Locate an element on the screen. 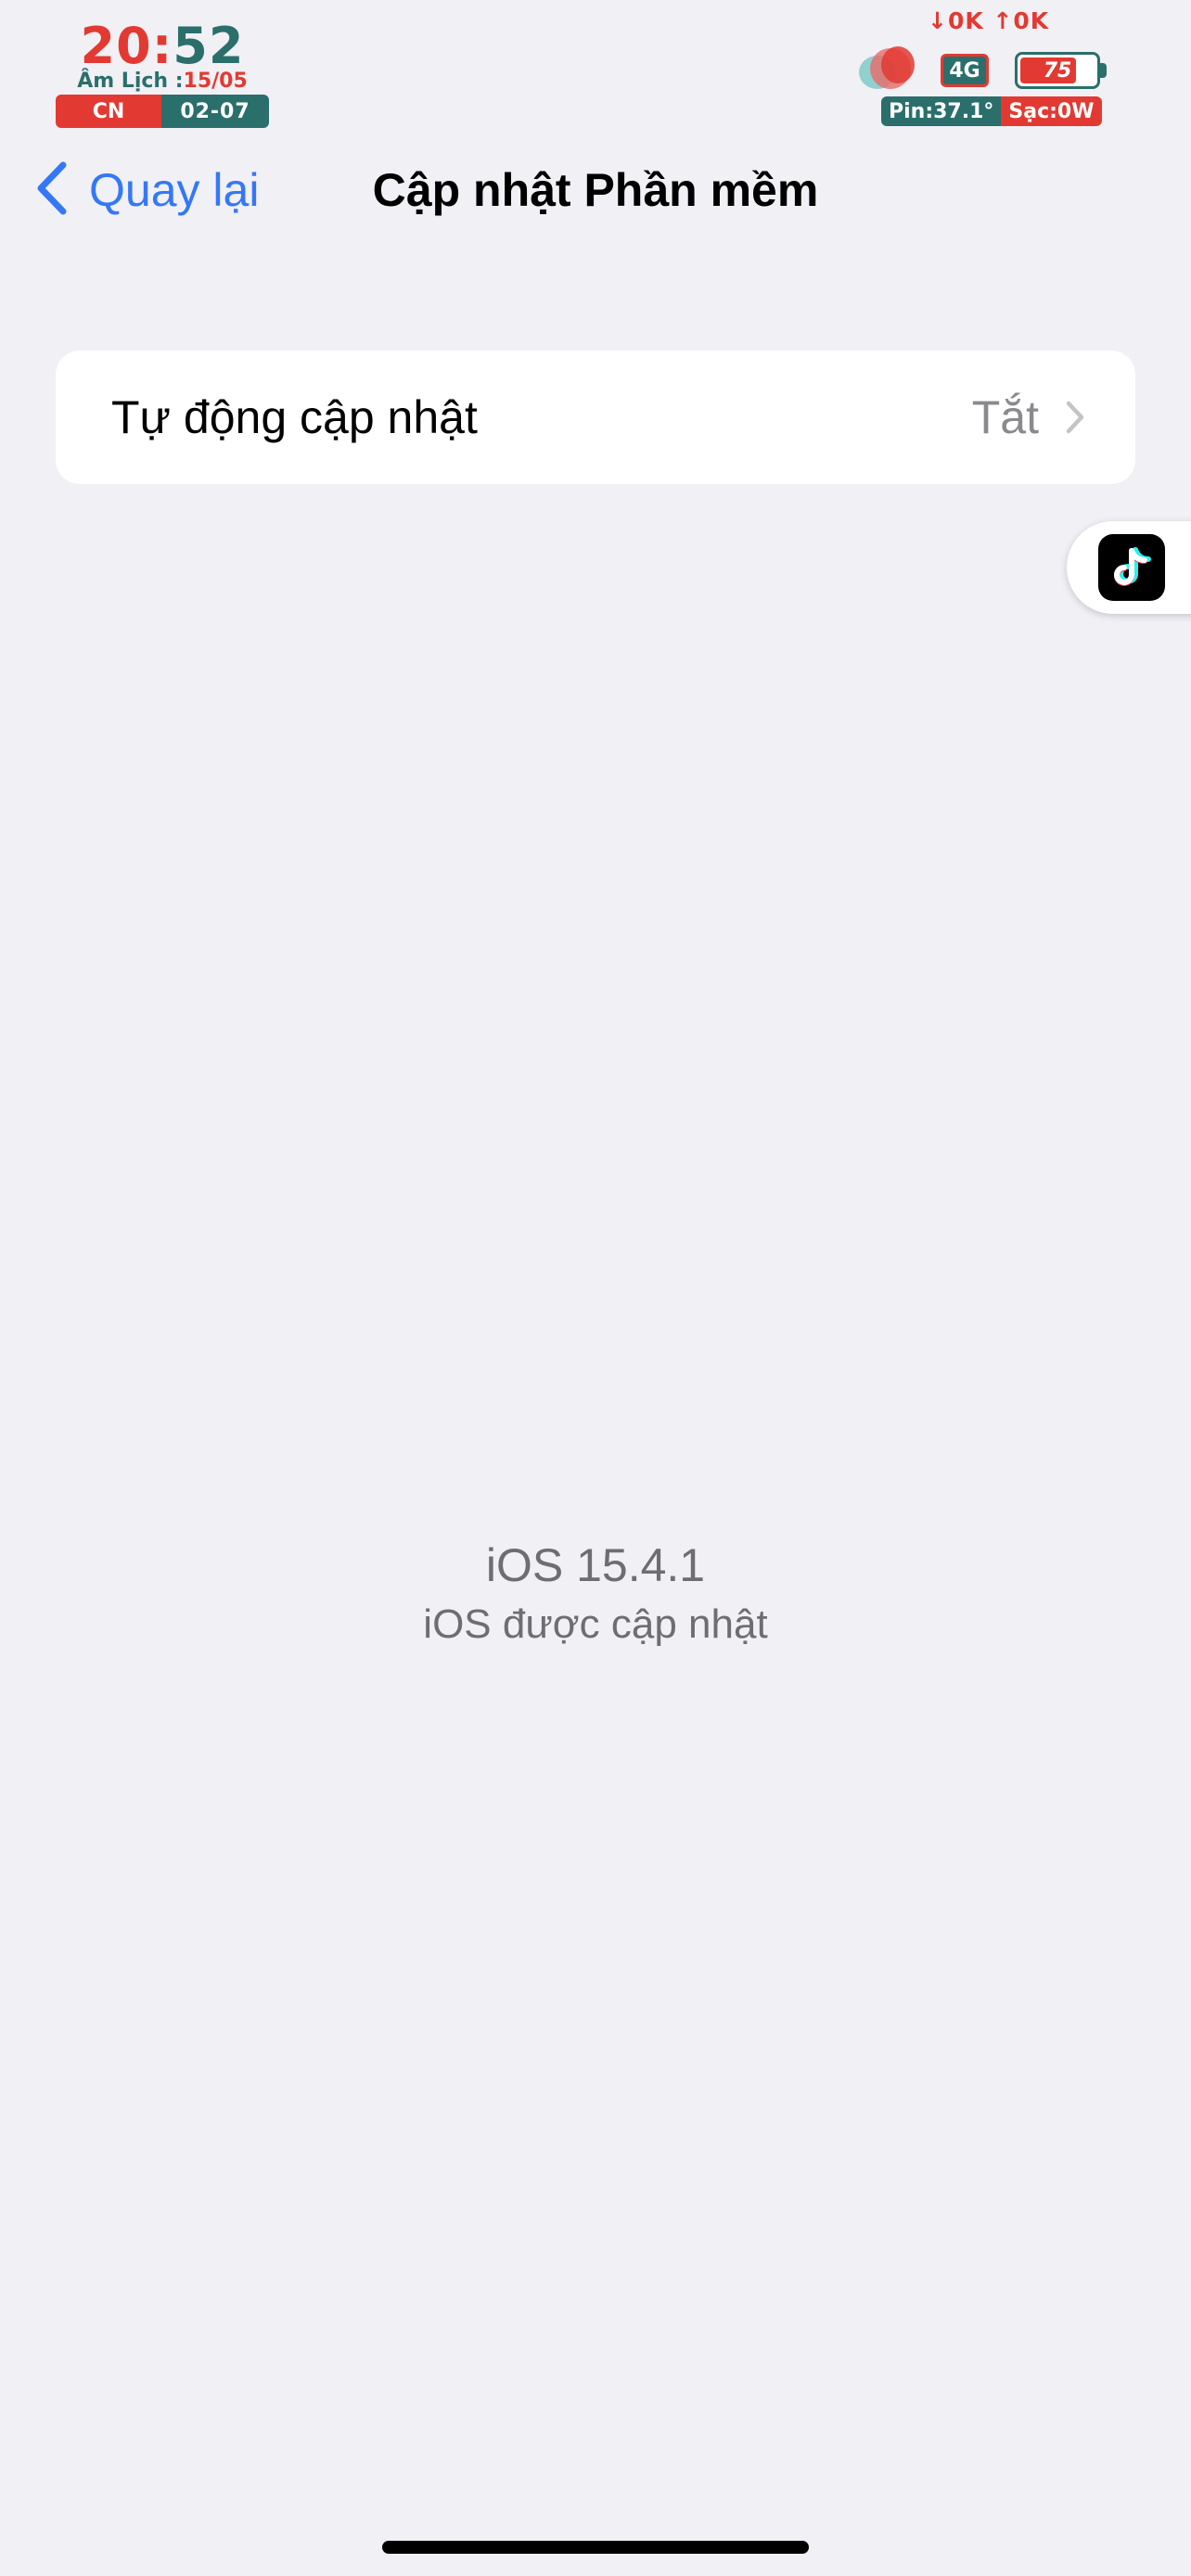 The width and height of the screenshot is (1191, 2576). clock: 20:52 is located at coordinates (162, 46).